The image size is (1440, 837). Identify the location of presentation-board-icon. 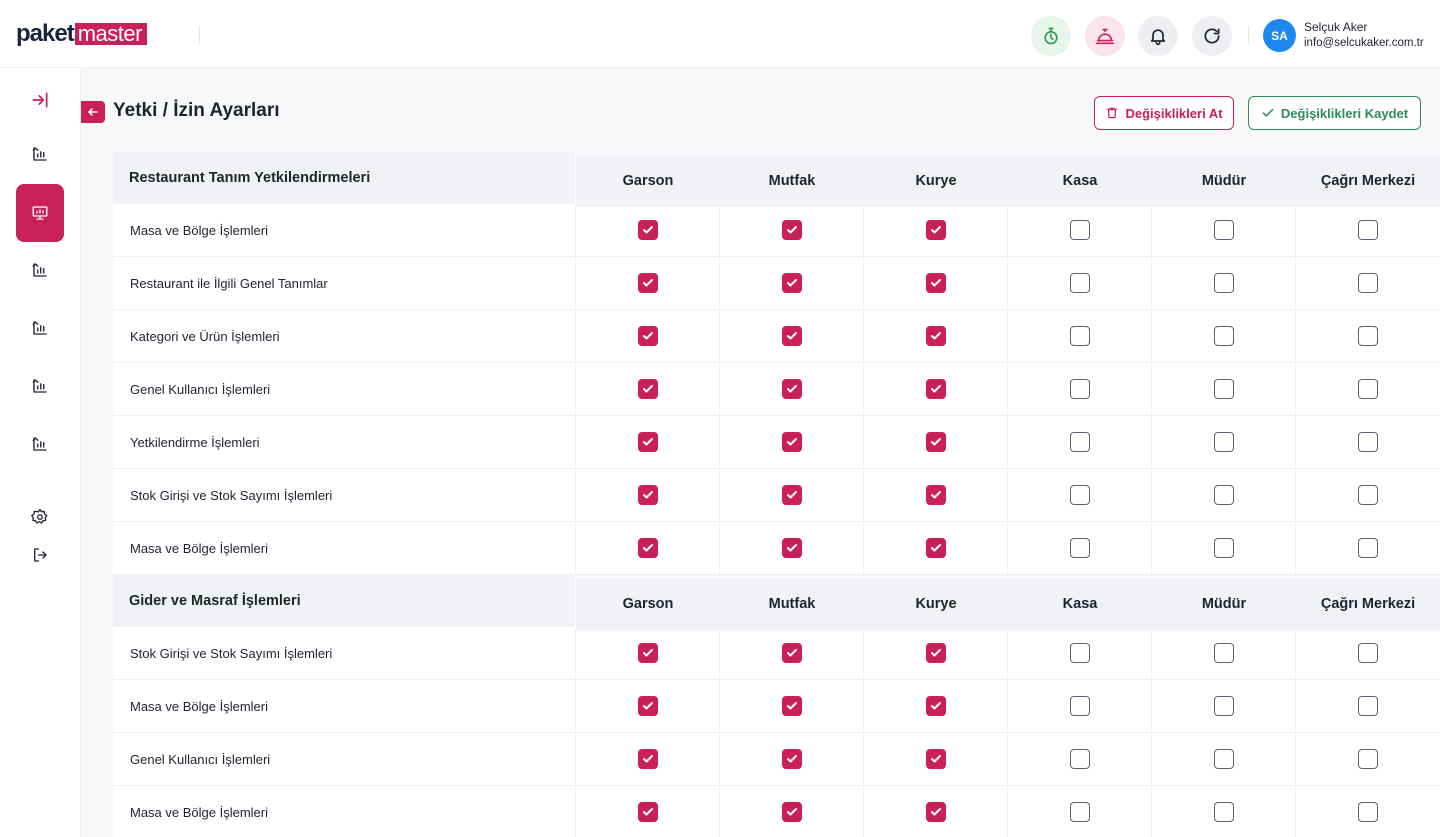
(40, 213).